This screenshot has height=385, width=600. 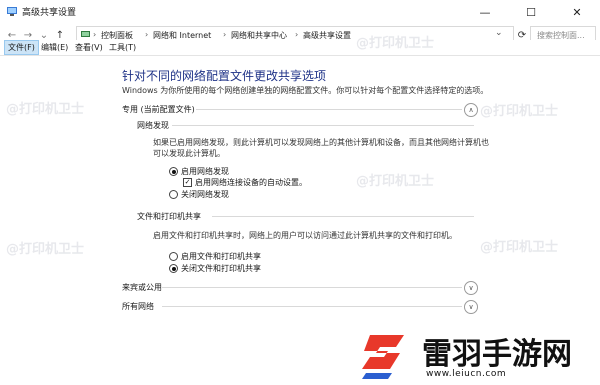 What do you see at coordinates (221, 256) in the screenshot?
I see `option-file-sharing-on: 启用文件和打印机共享` at bounding box center [221, 256].